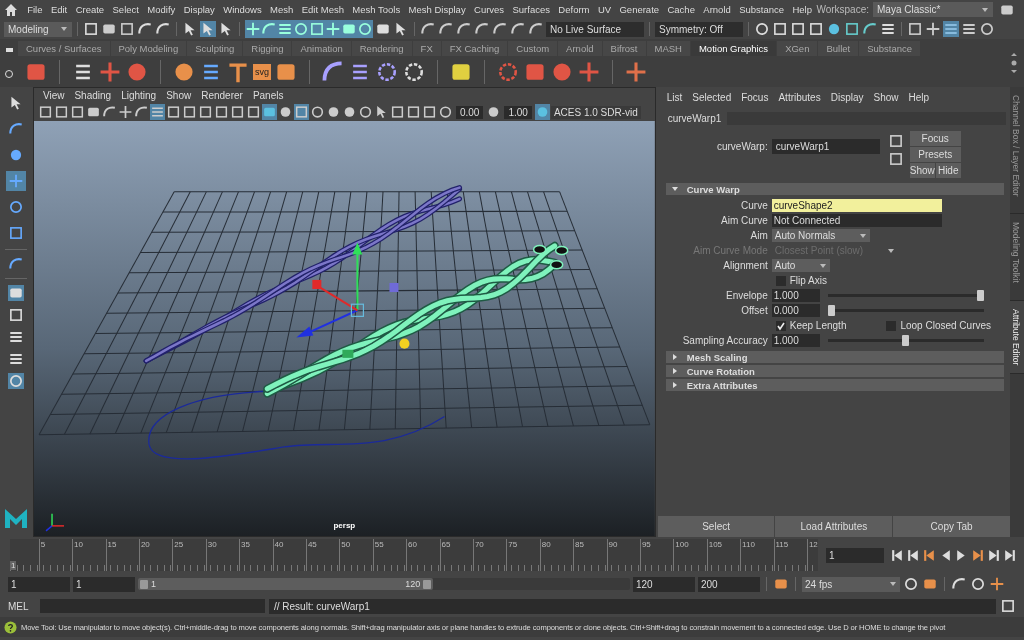  What do you see at coordinates (712, 97) in the screenshot?
I see `editor-menu: Selected` at bounding box center [712, 97].